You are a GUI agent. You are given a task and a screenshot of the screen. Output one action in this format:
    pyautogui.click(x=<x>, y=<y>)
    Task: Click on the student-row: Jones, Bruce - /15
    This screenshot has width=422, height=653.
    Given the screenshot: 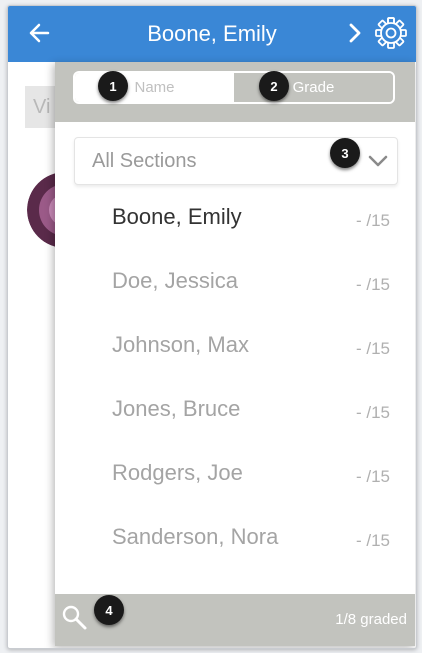 What is the action you would take?
    pyautogui.click(x=235, y=414)
    